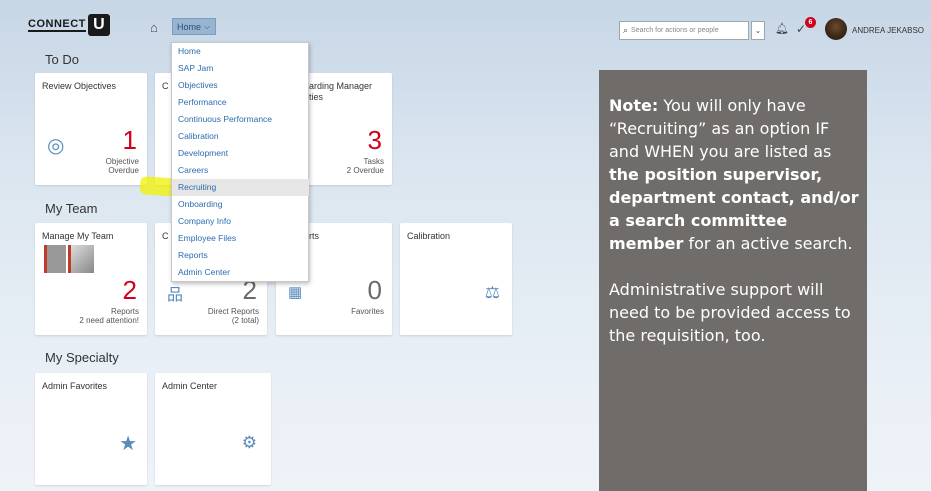  I want to click on target-icon: ◎, so click(56, 146).